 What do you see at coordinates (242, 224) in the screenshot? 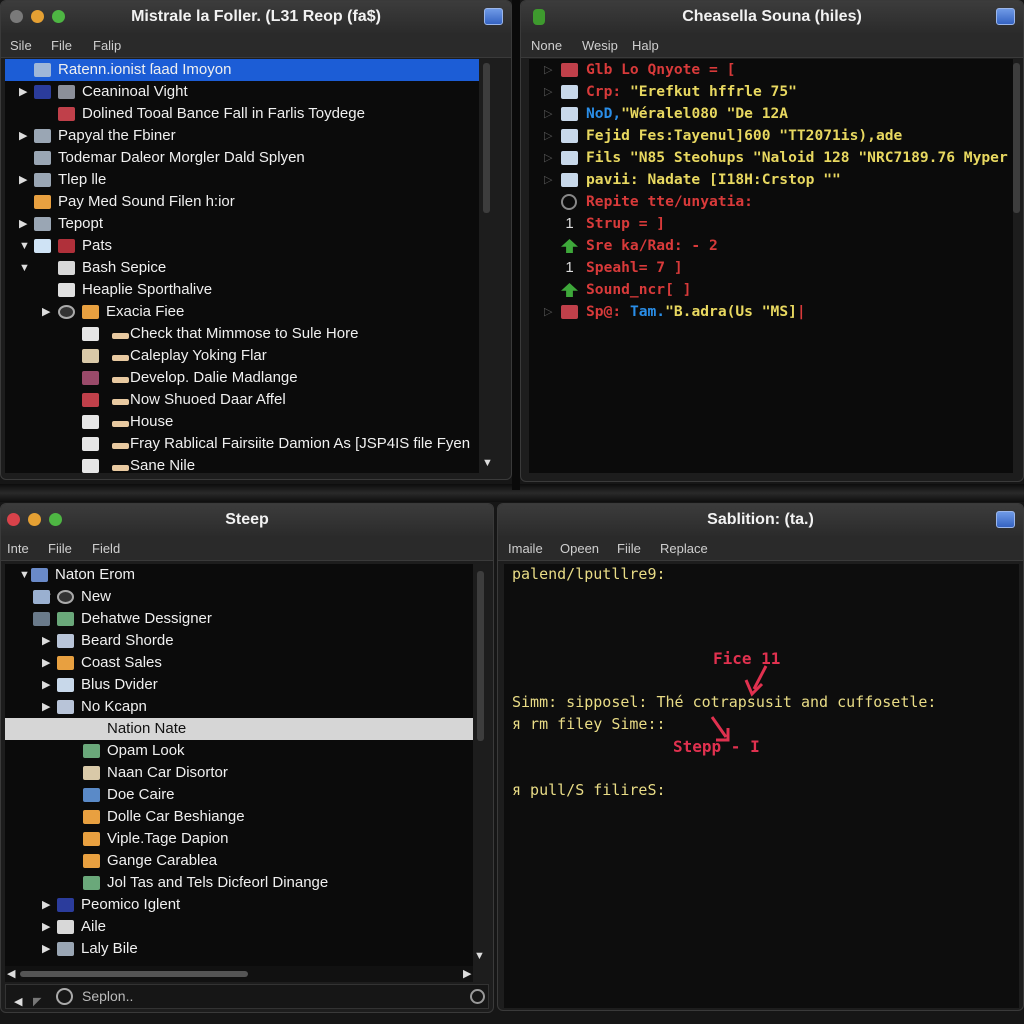
I see `tree-row: ▶ Tepopt` at bounding box center [242, 224].